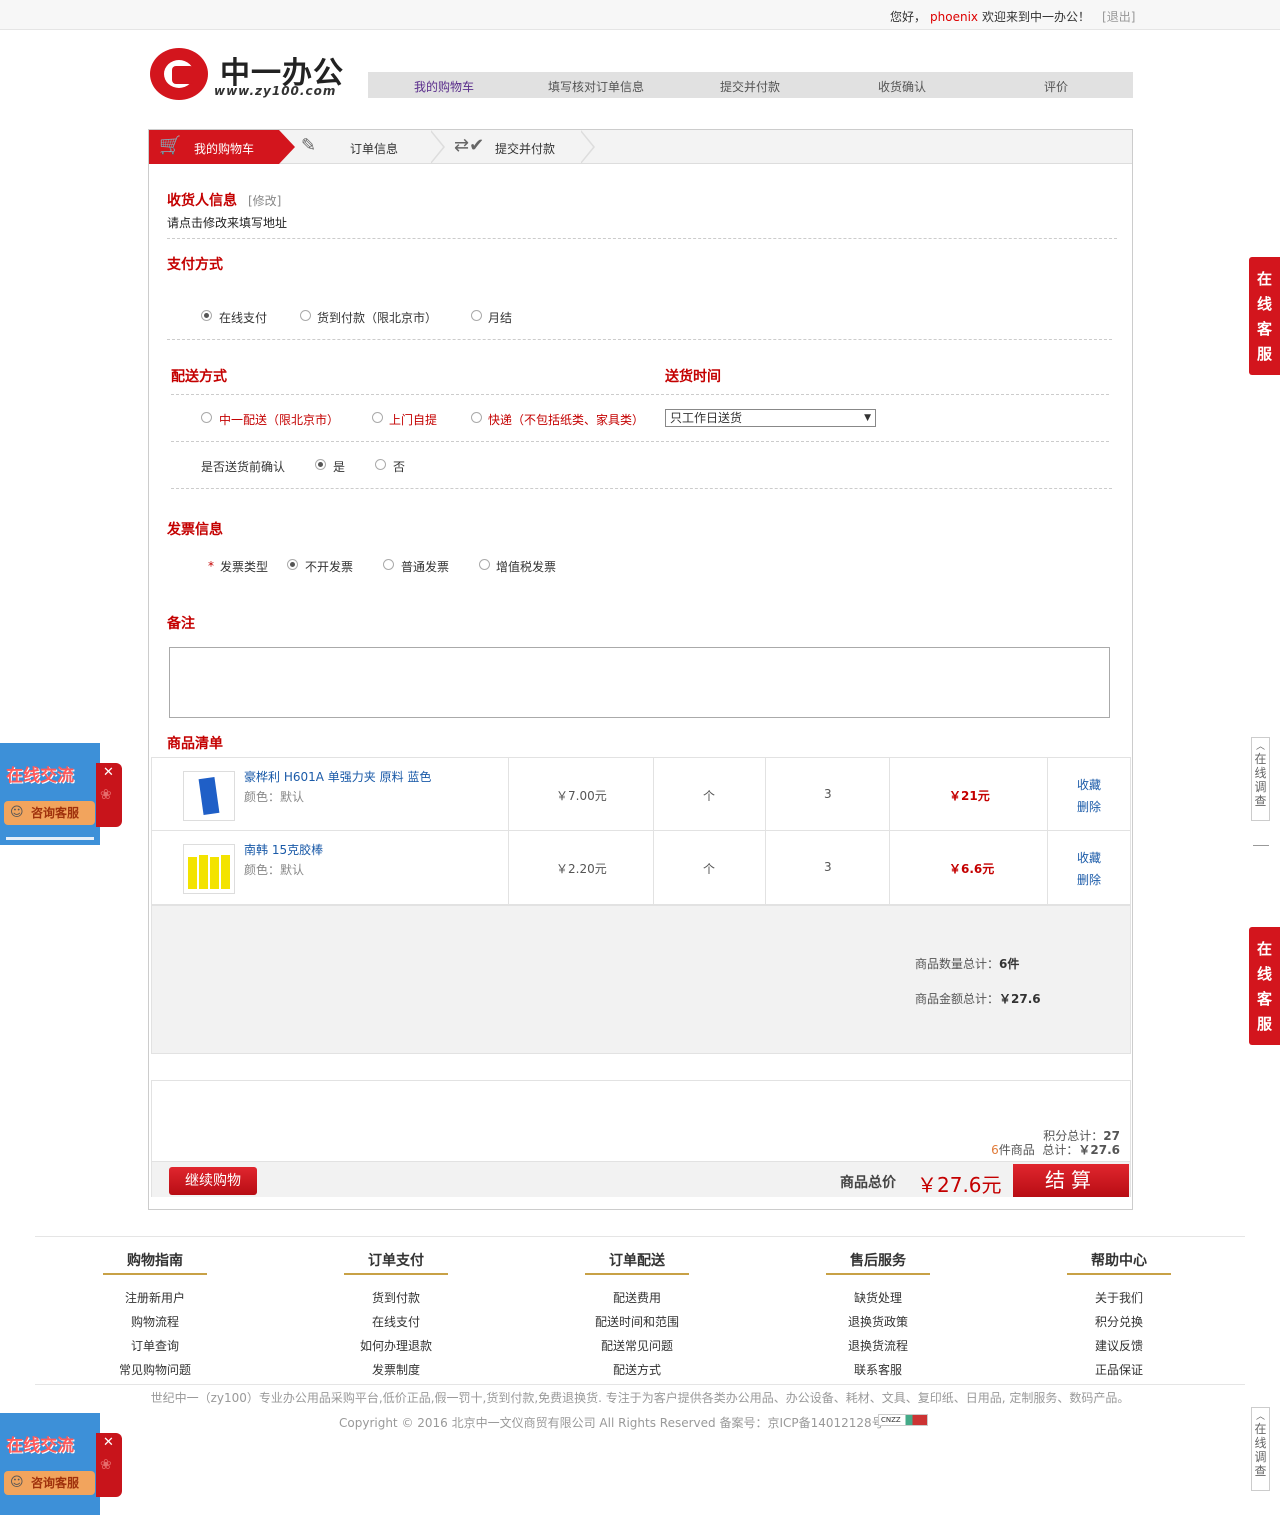 This screenshot has width=1280, height=1515. Describe the element at coordinates (500, 318) in the screenshot. I see `payment-label-monthly: 月结` at that location.